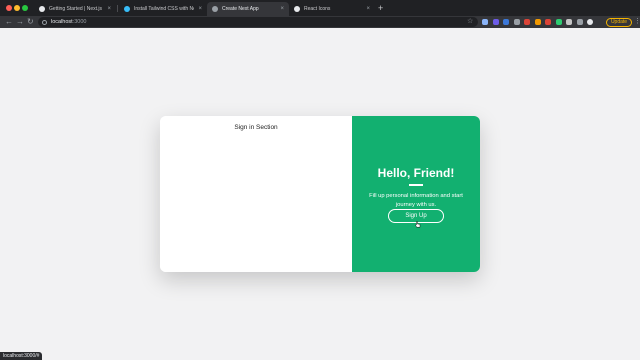  What do you see at coordinates (256, 127) in the screenshot?
I see `signin-title: Sign in Section` at bounding box center [256, 127].